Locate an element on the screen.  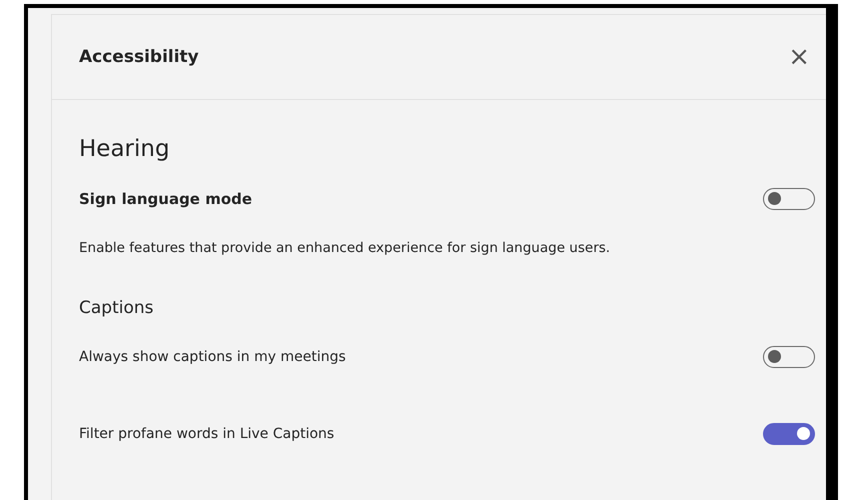
setting-label: Filter profane words in Live Captions is located at coordinates (206, 434).